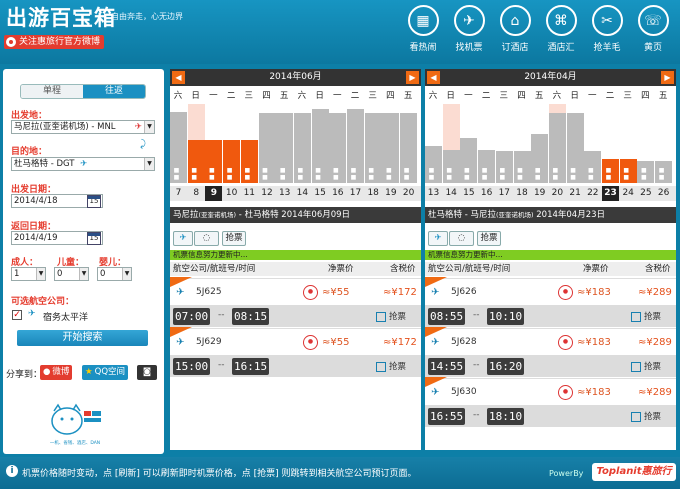 The width and height of the screenshot is (680, 489). What do you see at coordinates (522, 193) in the screenshot?
I see `day-number: 18` at bounding box center [522, 193].